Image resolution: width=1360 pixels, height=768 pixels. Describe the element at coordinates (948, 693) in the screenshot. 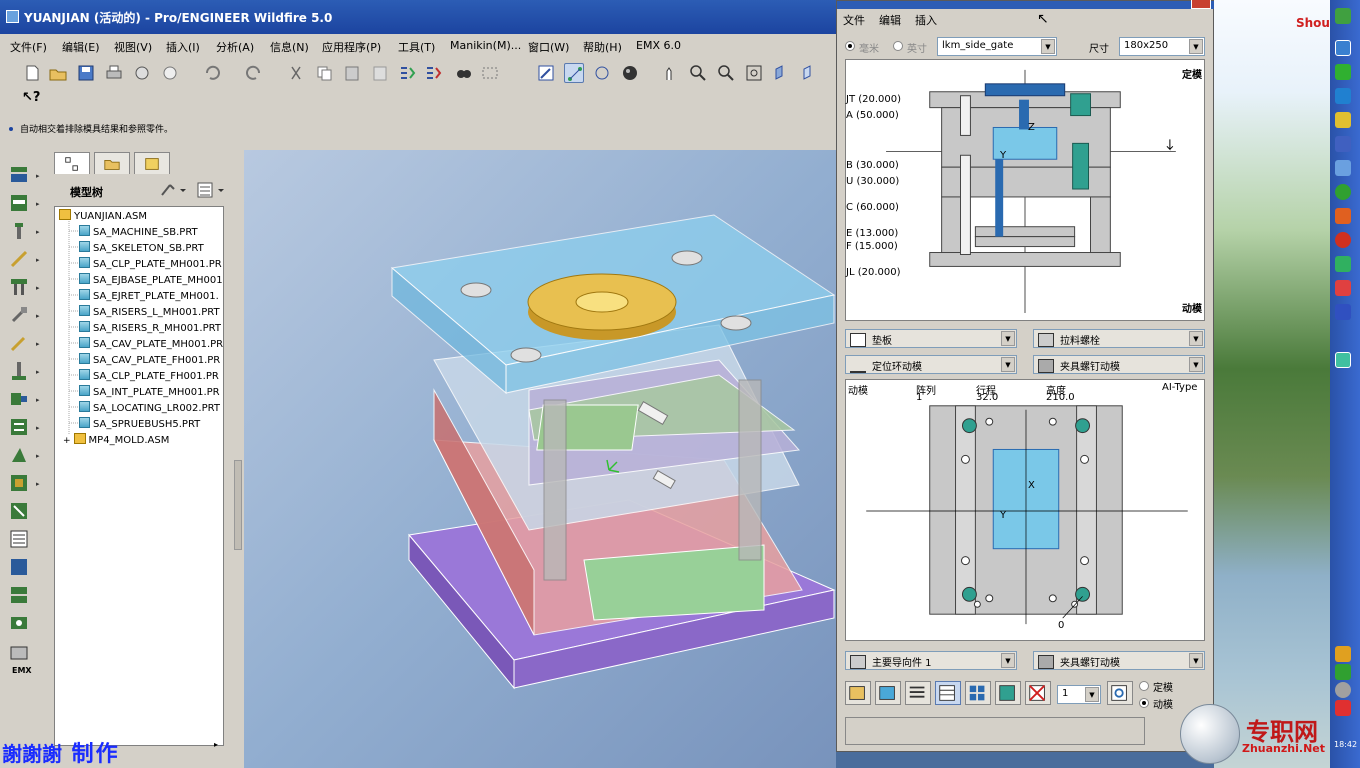

I see `plate-view-icon` at that location.